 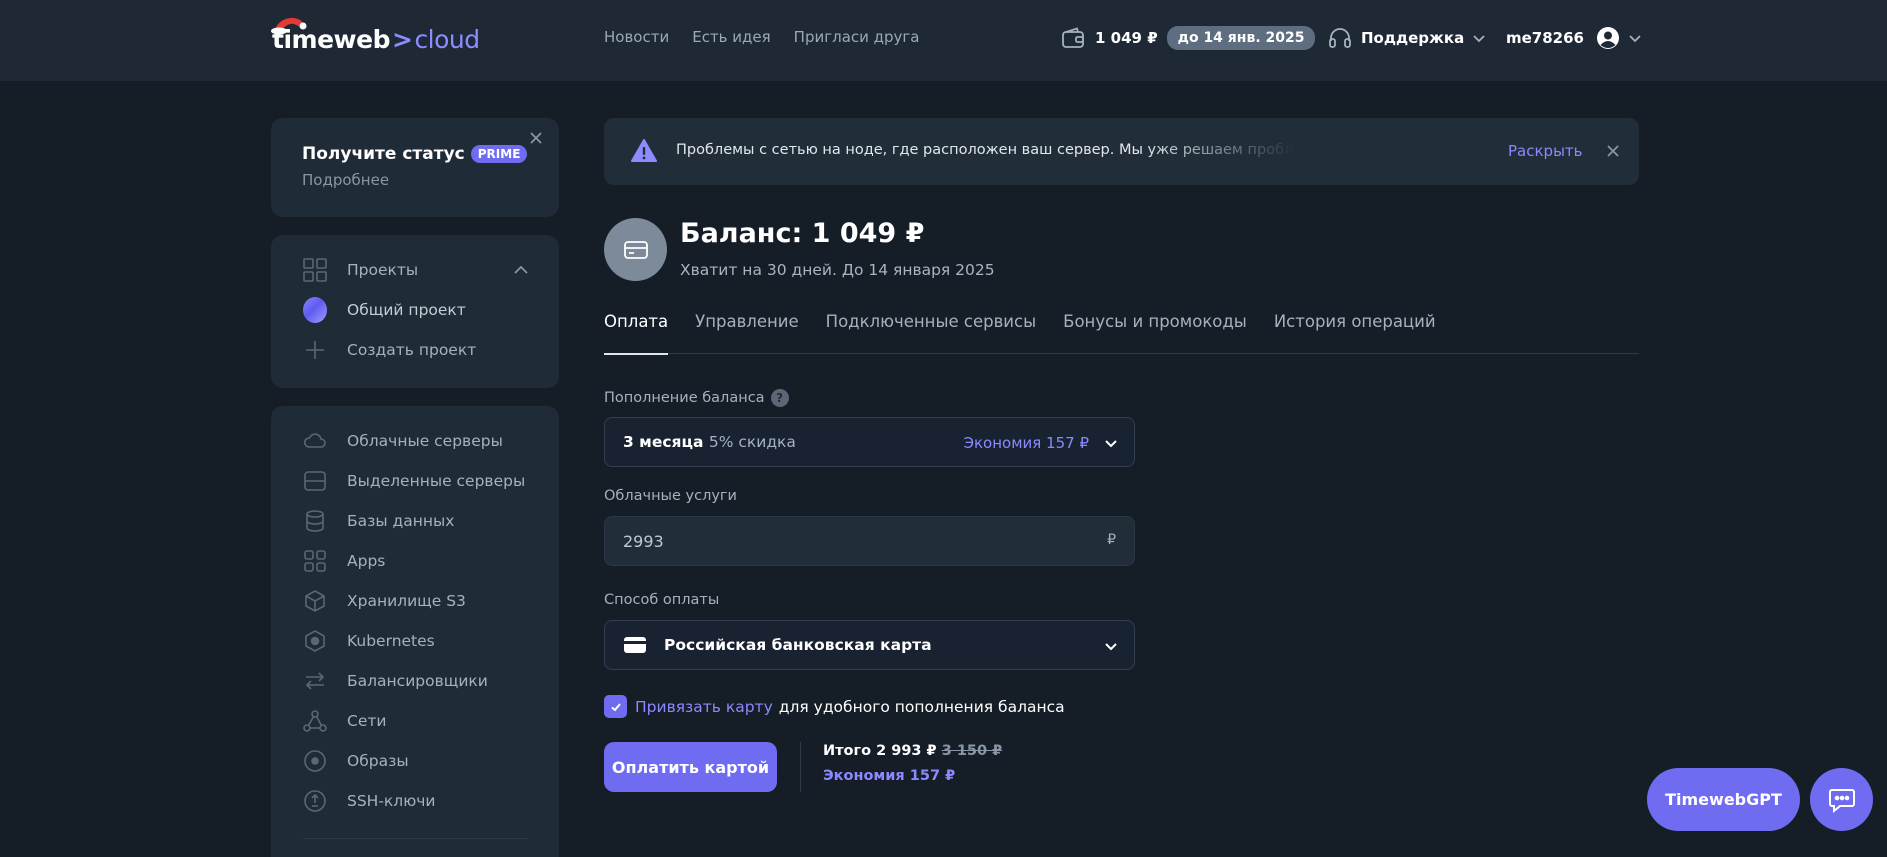 What do you see at coordinates (415, 167) in the screenshot?
I see `prime-promo-card: Получите статус PRIME Подробнее` at bounding box center [415, 167].